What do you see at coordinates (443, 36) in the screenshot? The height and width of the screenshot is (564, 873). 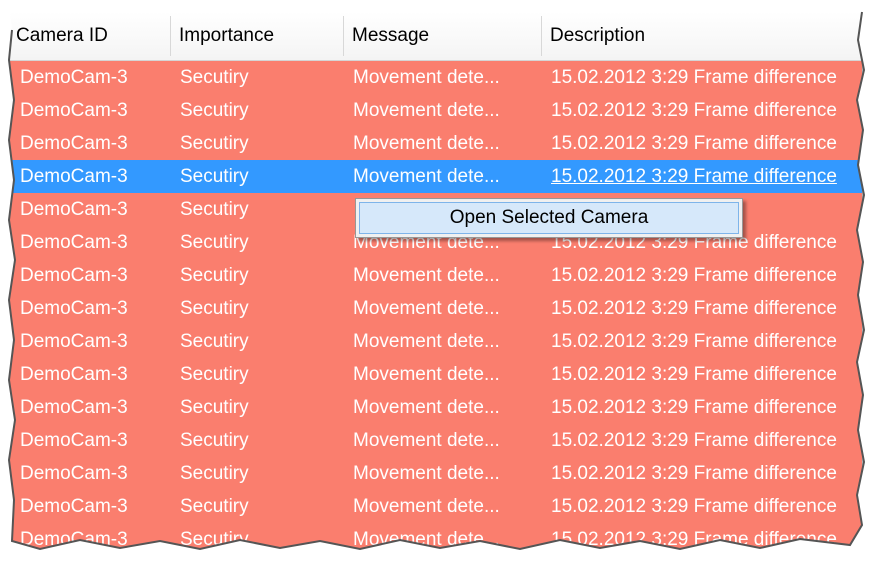 I see `column-header-message: Message` at bounding box center [443, 36].